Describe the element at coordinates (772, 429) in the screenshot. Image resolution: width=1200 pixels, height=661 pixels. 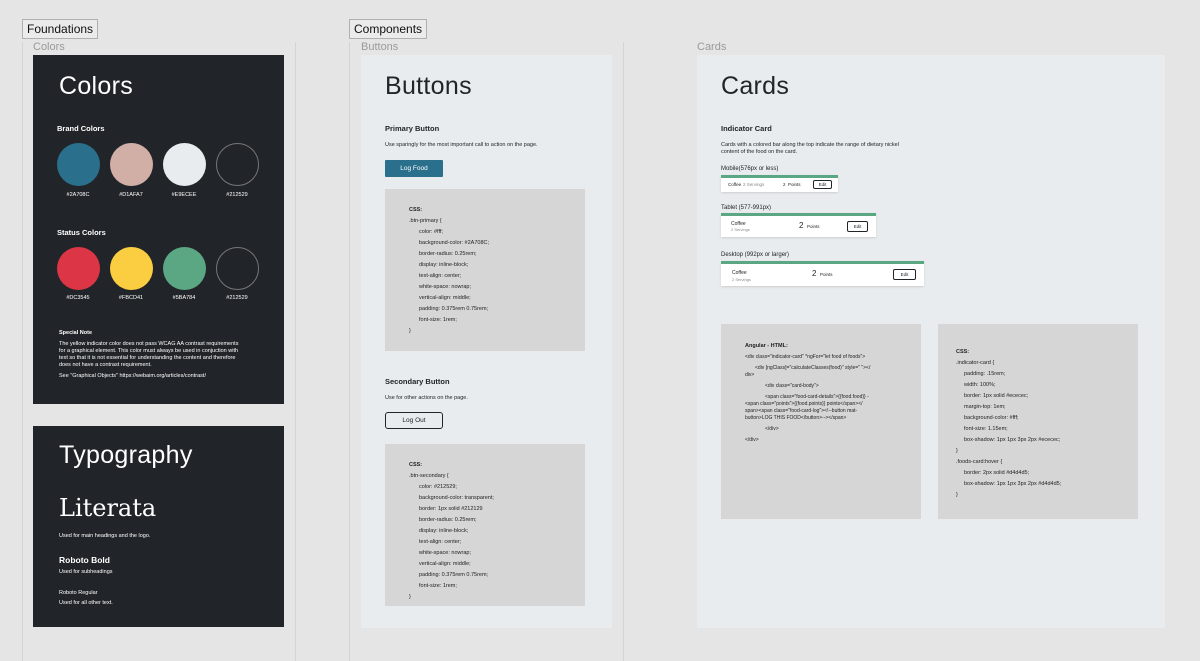
I see `code-line: </div>` at that location.